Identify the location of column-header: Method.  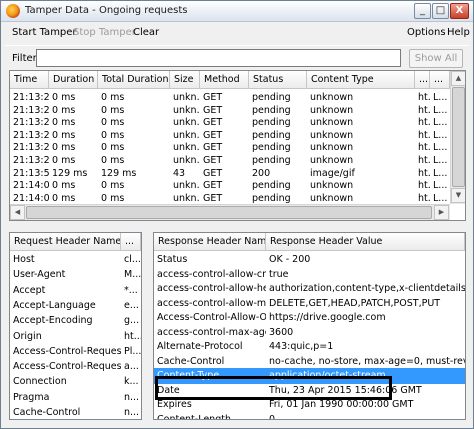
(224, 80).